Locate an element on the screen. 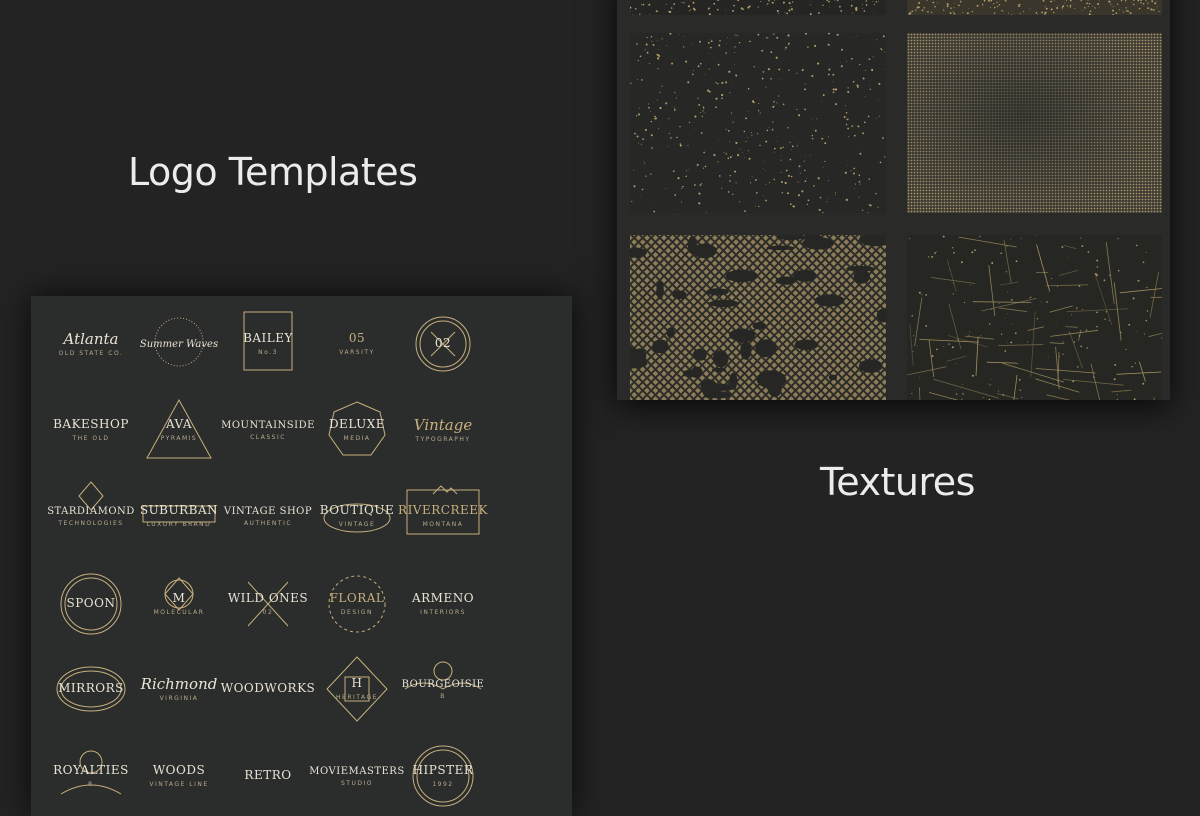  logo-title: MOUNTAINSIDE is located at coordinates (268, 425).